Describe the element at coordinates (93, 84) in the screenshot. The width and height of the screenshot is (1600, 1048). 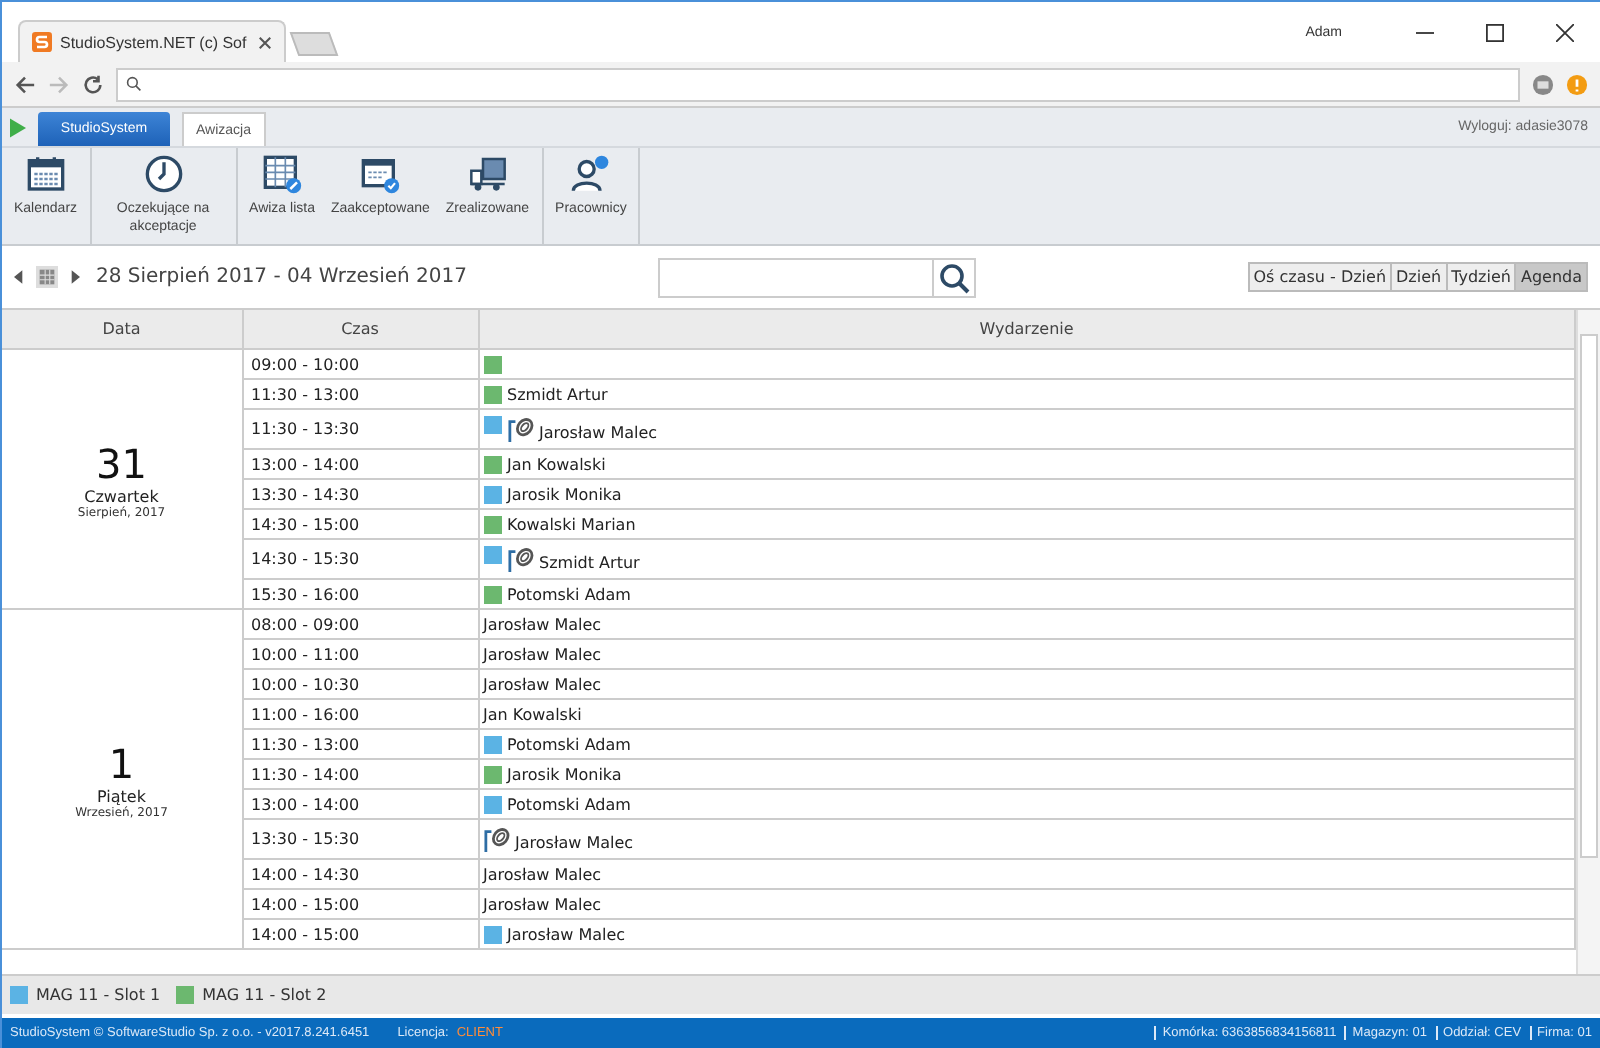
I see `reload-icon` at that location.